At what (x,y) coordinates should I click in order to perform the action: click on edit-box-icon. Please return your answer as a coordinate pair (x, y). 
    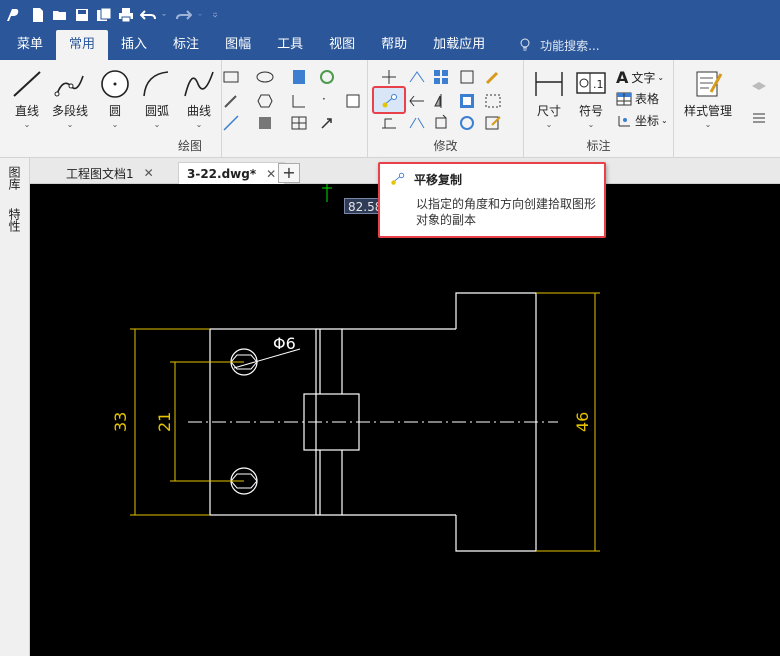
    Looking at the image, I should click on (493, 123).